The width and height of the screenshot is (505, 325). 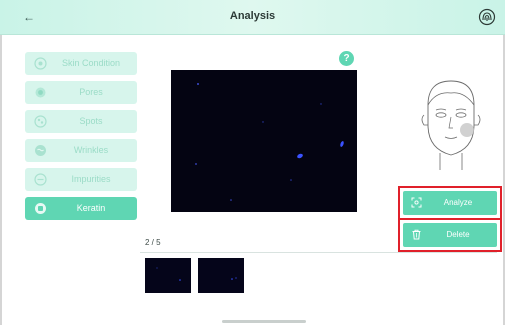 What do you see at coordinates (91, 208) in the screenshot?
I see `sidebar-item-label: Keratin` at bounding box center [91, 208].